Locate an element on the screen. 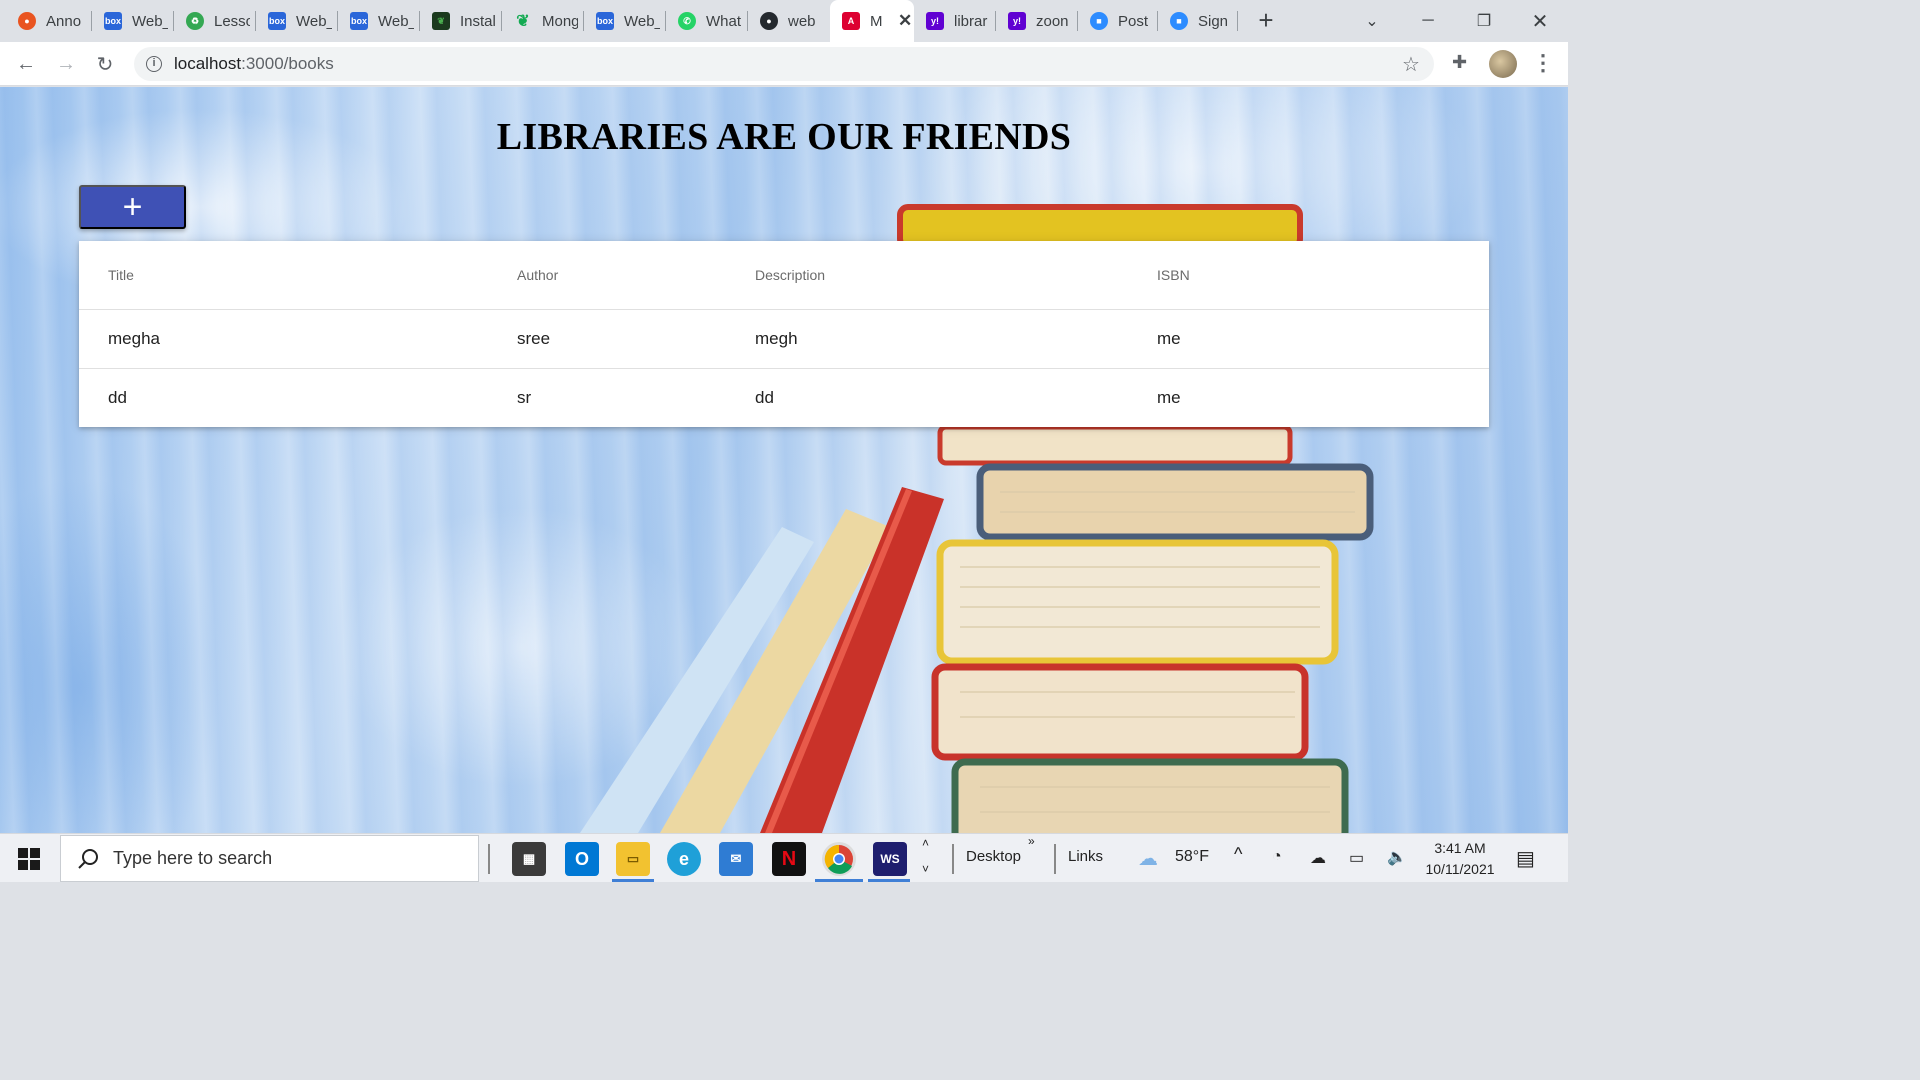 The image size is (1920, 1080). store-icon: ▦ is located at coordinates (529, 859).